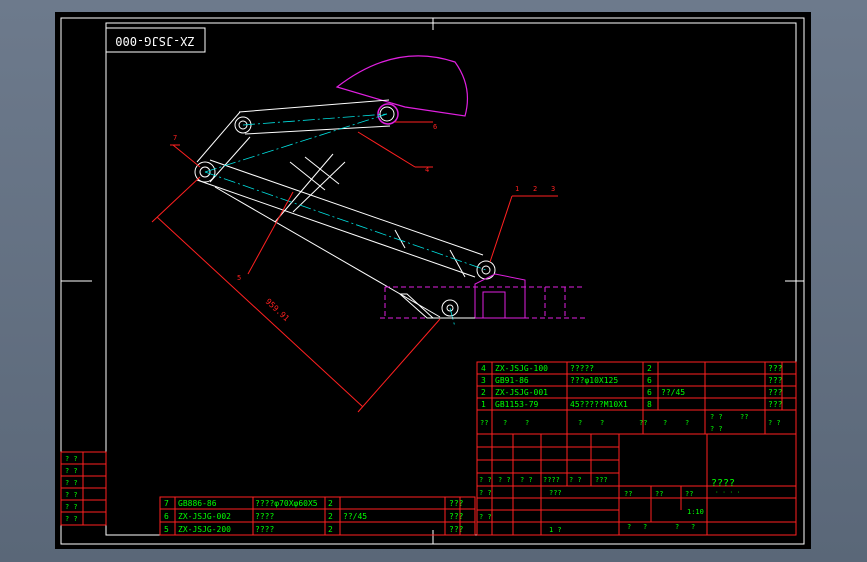  I want to click on rbom-code: ZX-JSJG-100, so click(521, 368).